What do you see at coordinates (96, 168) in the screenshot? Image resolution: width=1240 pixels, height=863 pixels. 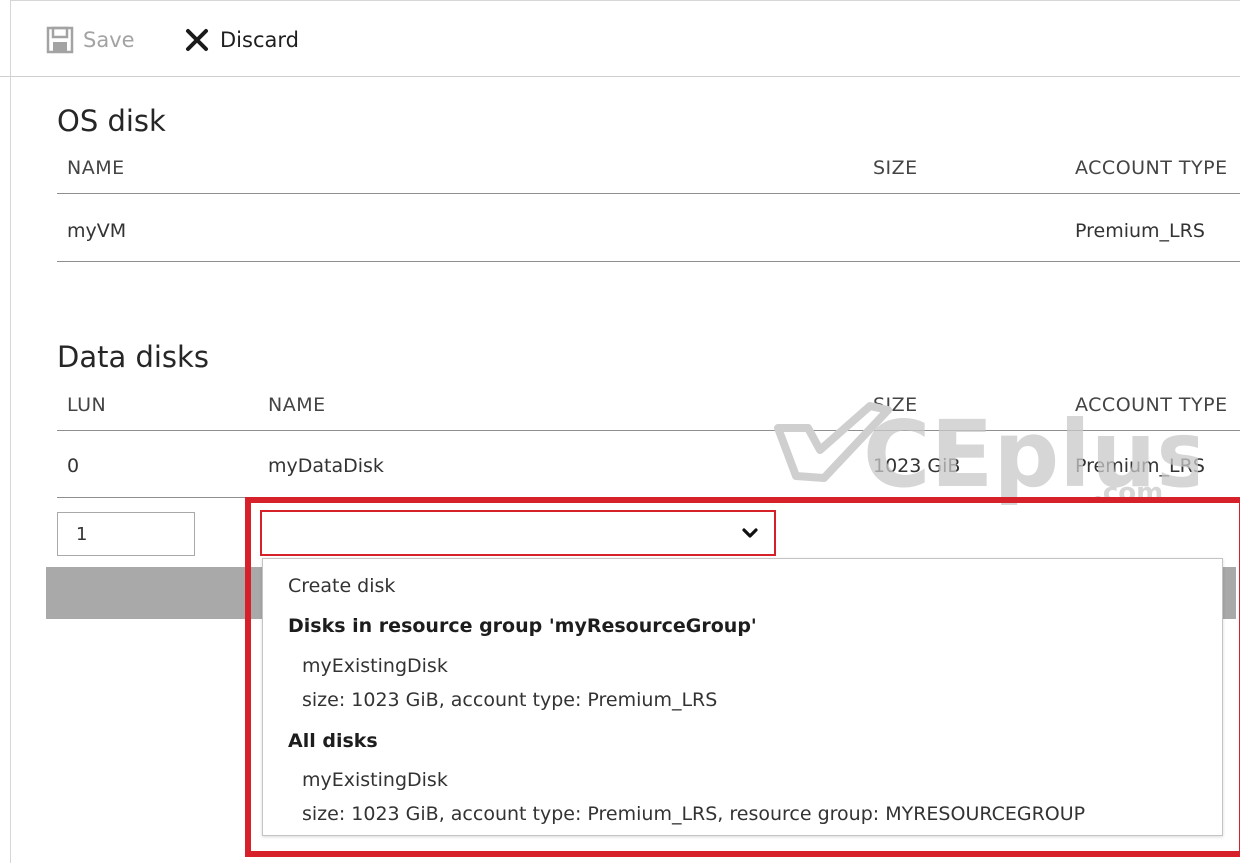 I see `os-disk-header-name: NAME` at bounding box center [96, 168].